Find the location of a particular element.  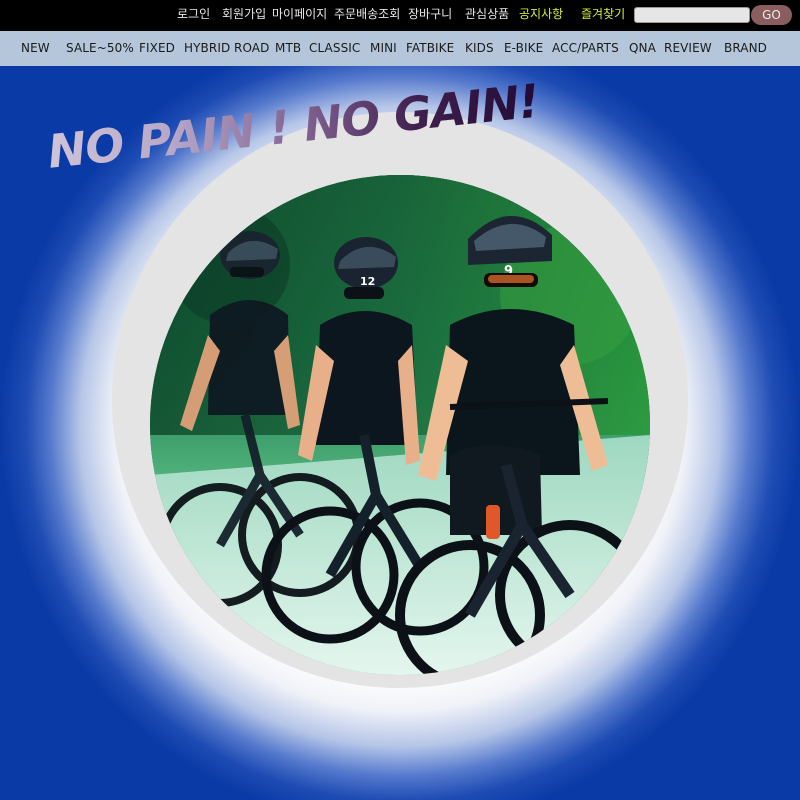

rider-number-12: 12 is located at coordinates (367, 281).